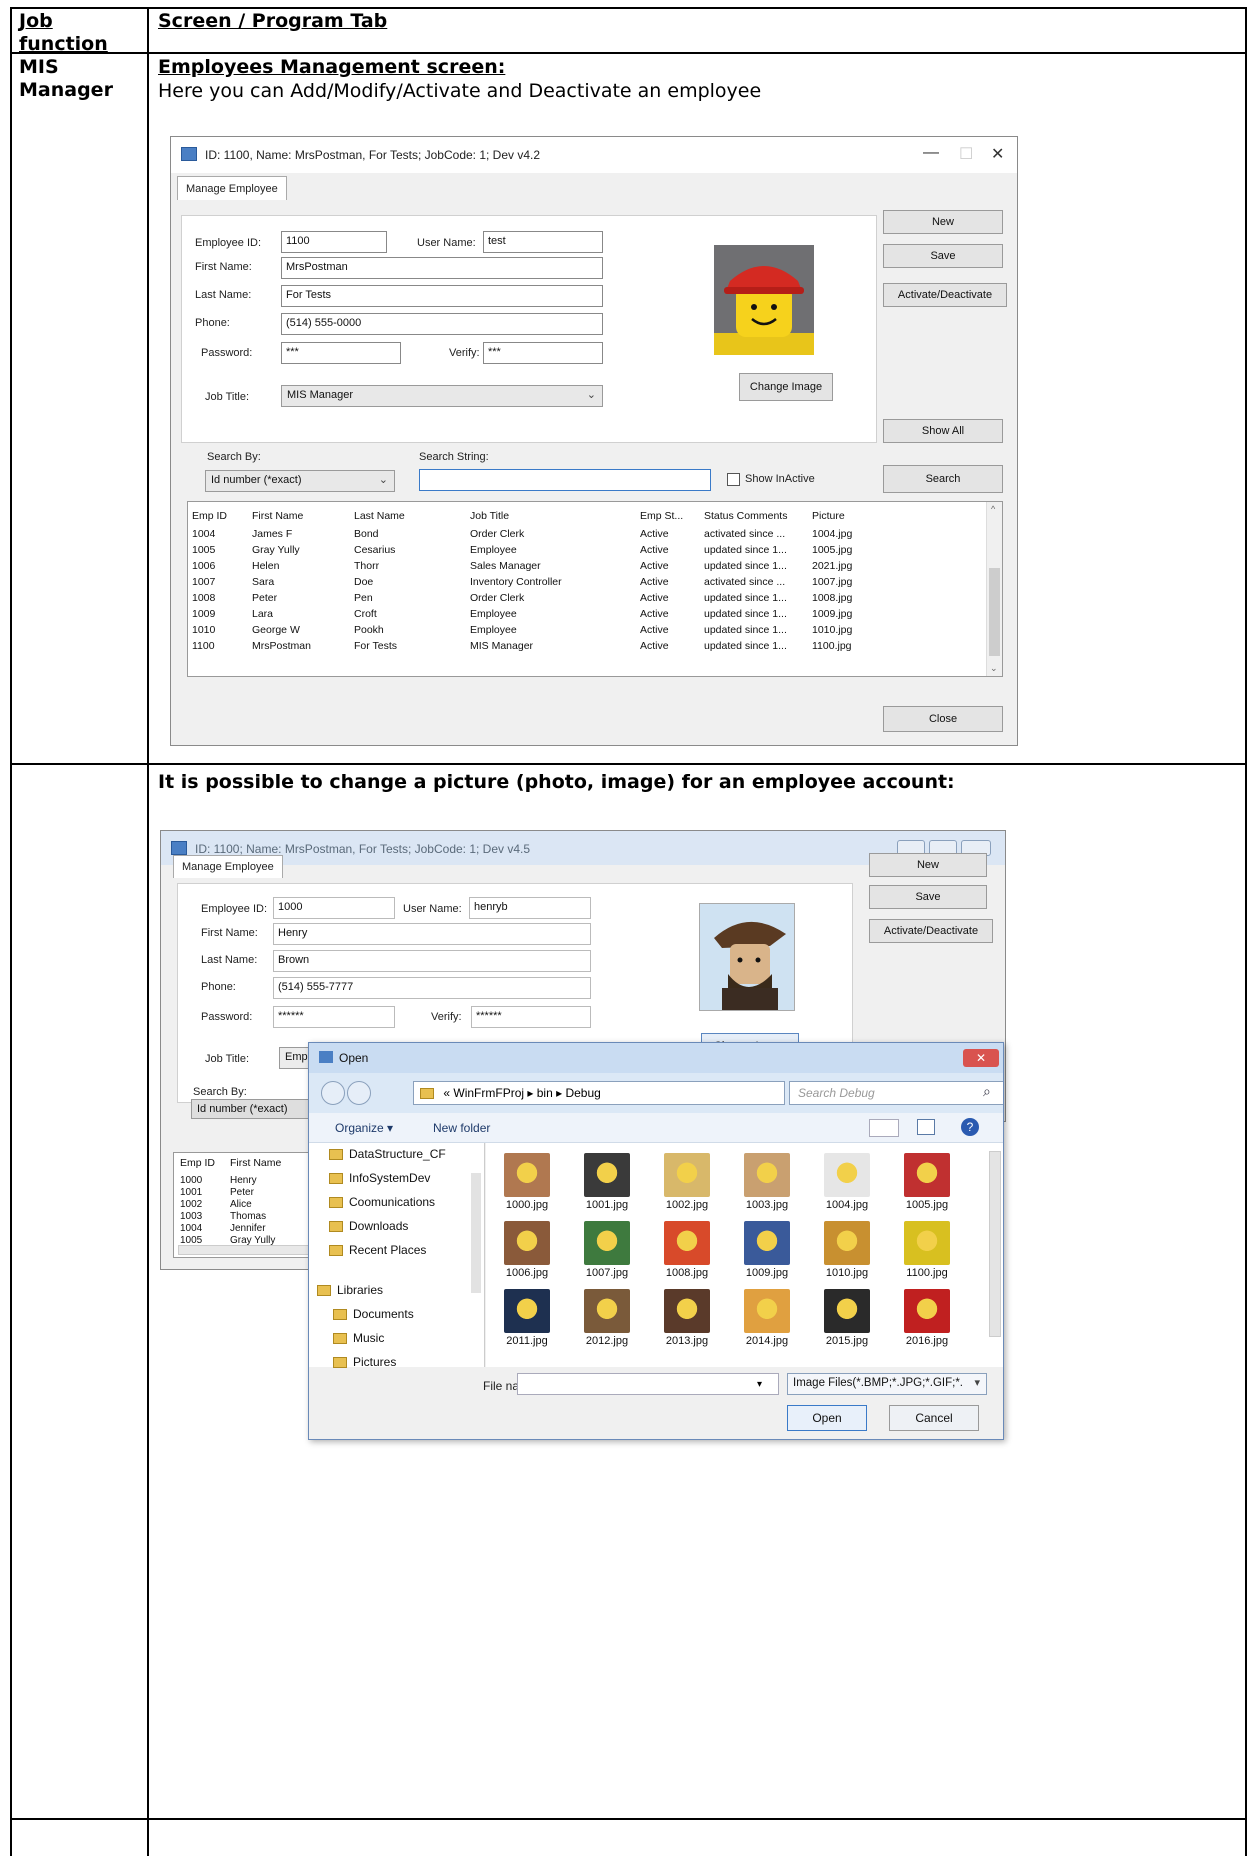  What do you see at coordinates (333, 1093) in the screenshot?
I see `back-icon` at bounding box center [333, 1093].